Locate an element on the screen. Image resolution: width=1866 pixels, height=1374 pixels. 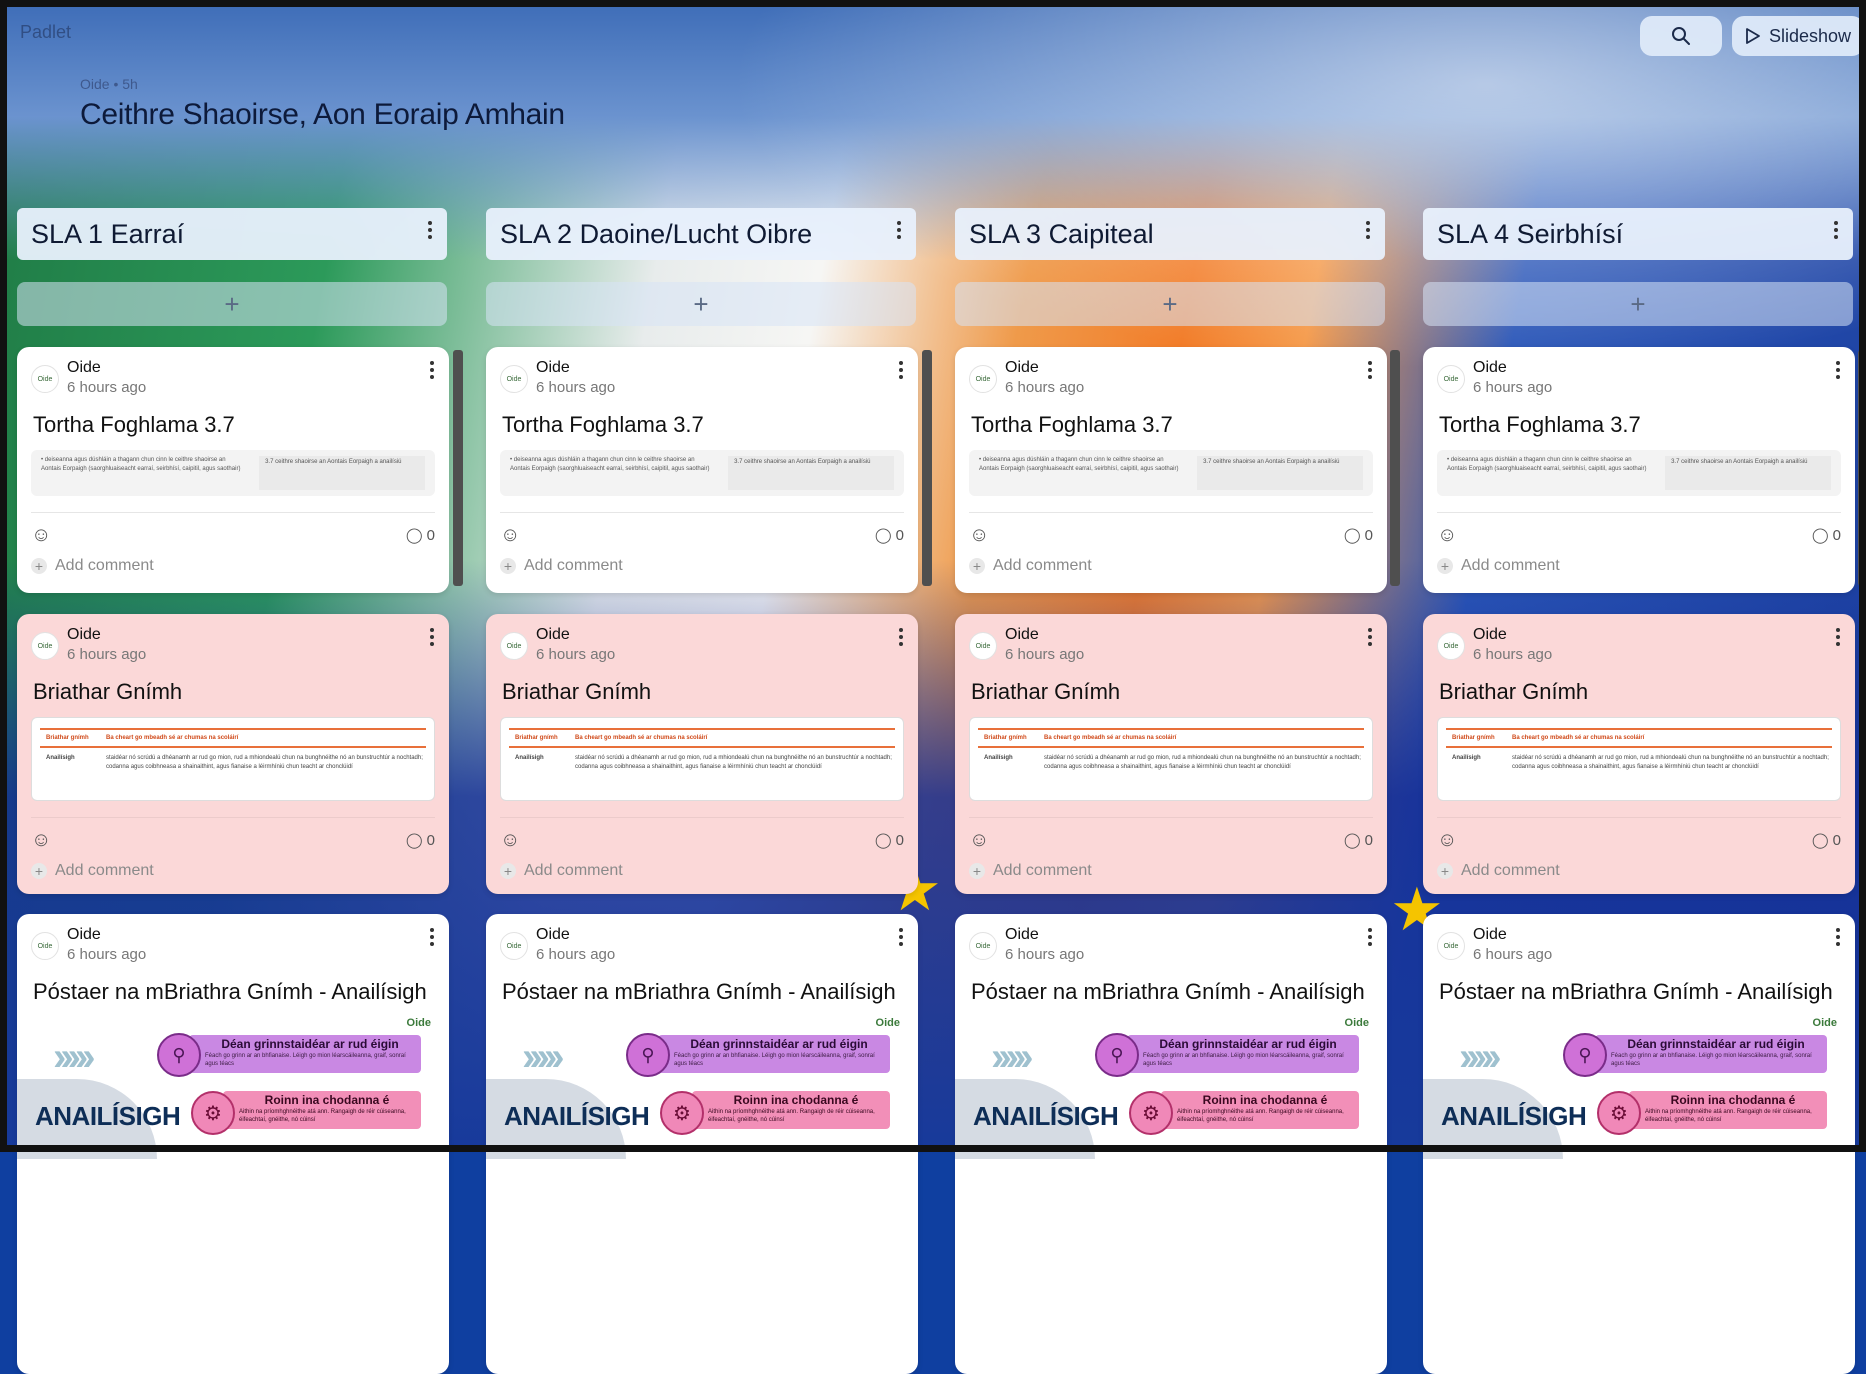
magnifier-icon: ⚲ is located at coordinates (648, 1055).